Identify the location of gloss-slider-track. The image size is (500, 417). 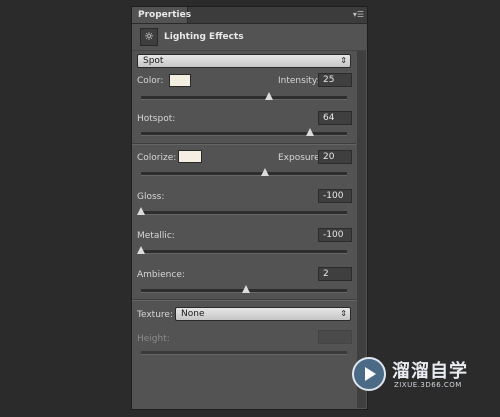
(242, 211).